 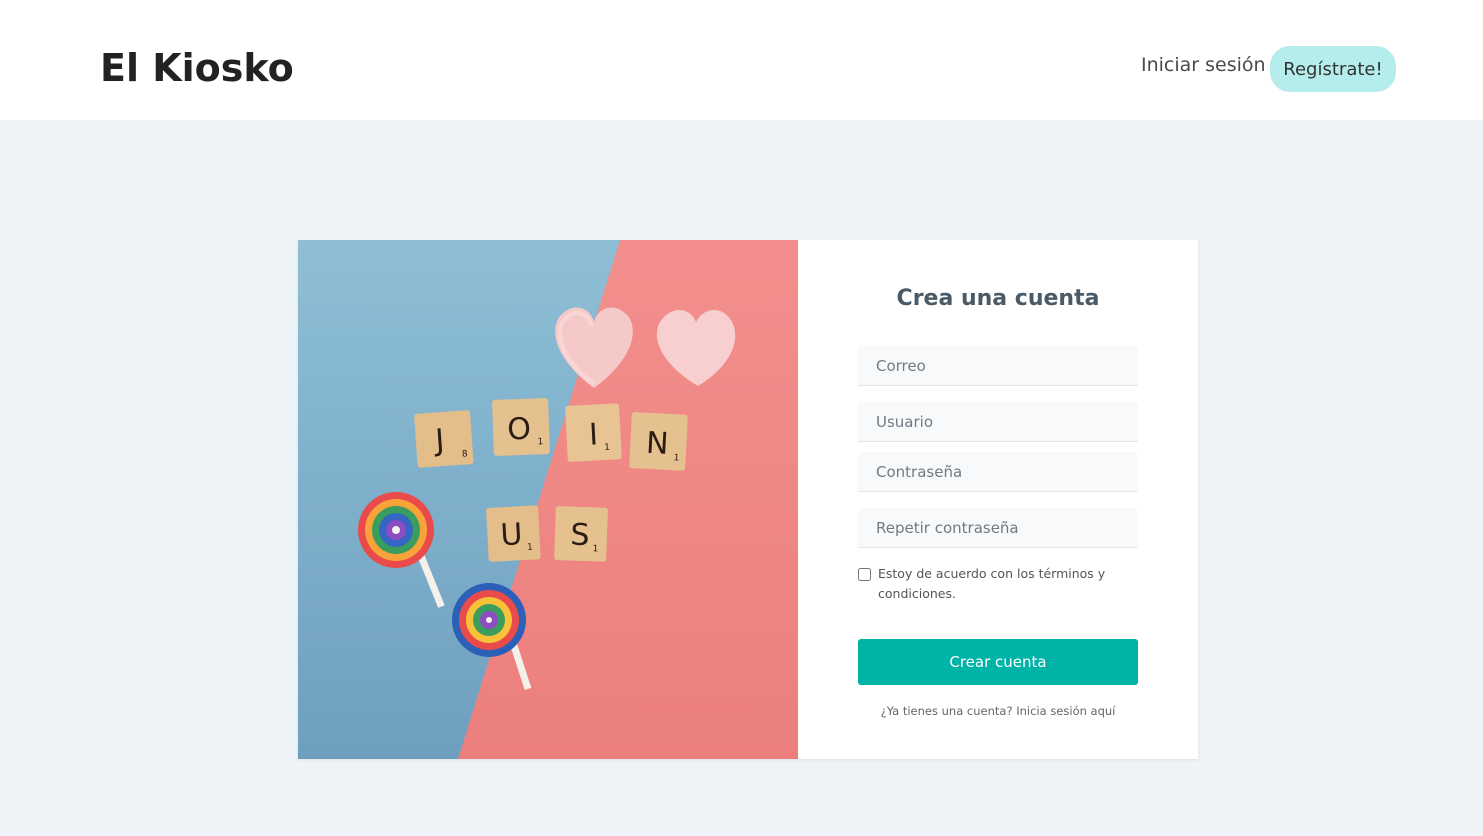 I want to click on password-field, so click(x=998, y=472).